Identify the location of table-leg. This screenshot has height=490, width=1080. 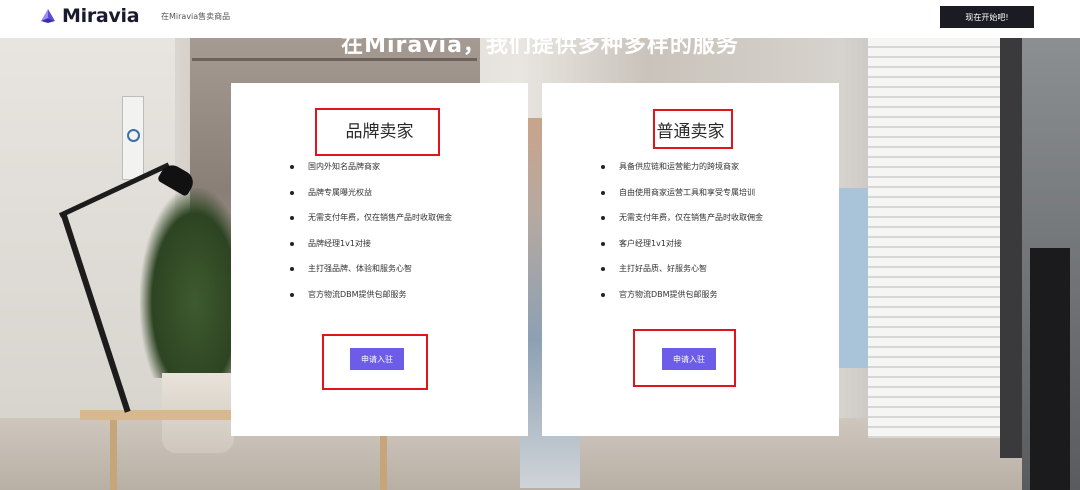
(113, 455).